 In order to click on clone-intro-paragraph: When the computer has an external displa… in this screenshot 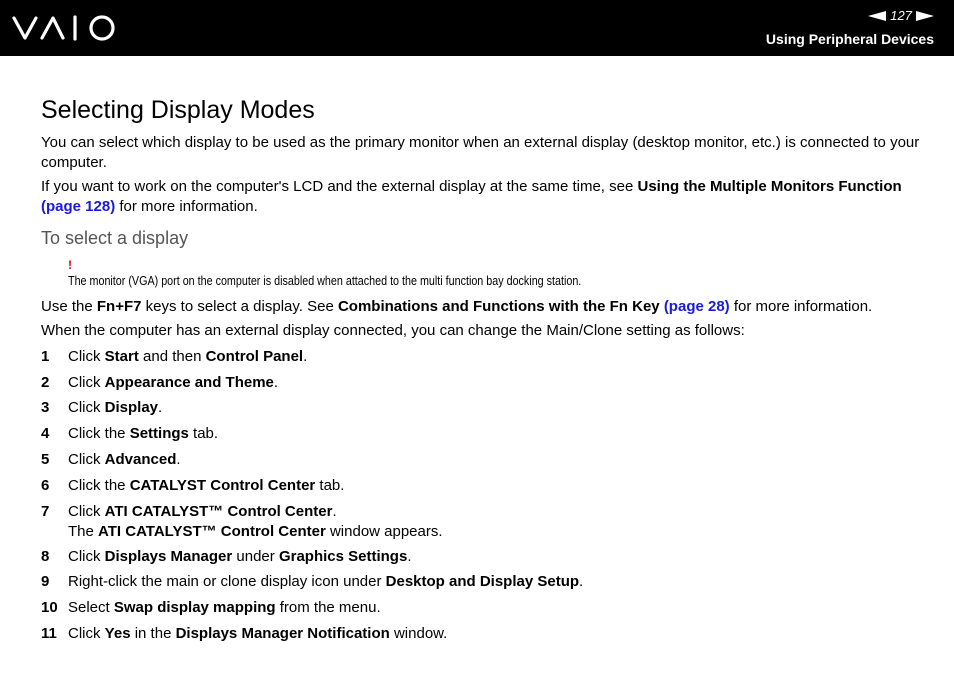, I will do `click(393, 330)`.